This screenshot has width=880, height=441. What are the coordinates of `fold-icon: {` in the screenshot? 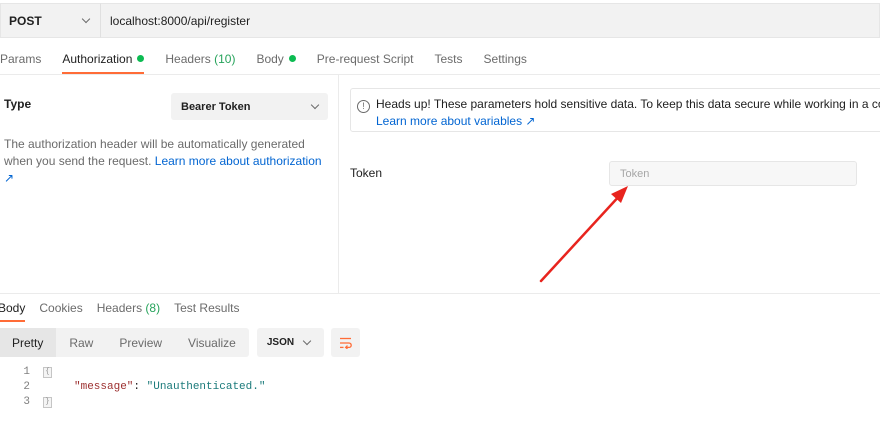 It's located at (47, 372).